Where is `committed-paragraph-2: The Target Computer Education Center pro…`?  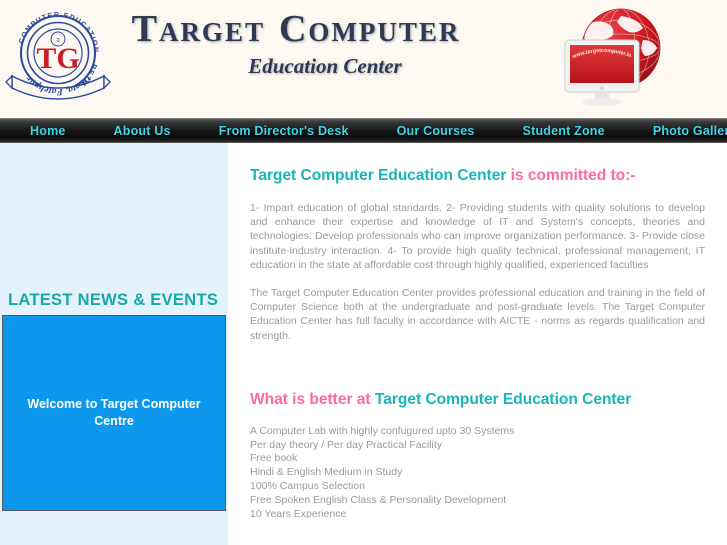 committed-paragraph-2: The Target Computer Education Center pro… is located at coordinates (477, 314).